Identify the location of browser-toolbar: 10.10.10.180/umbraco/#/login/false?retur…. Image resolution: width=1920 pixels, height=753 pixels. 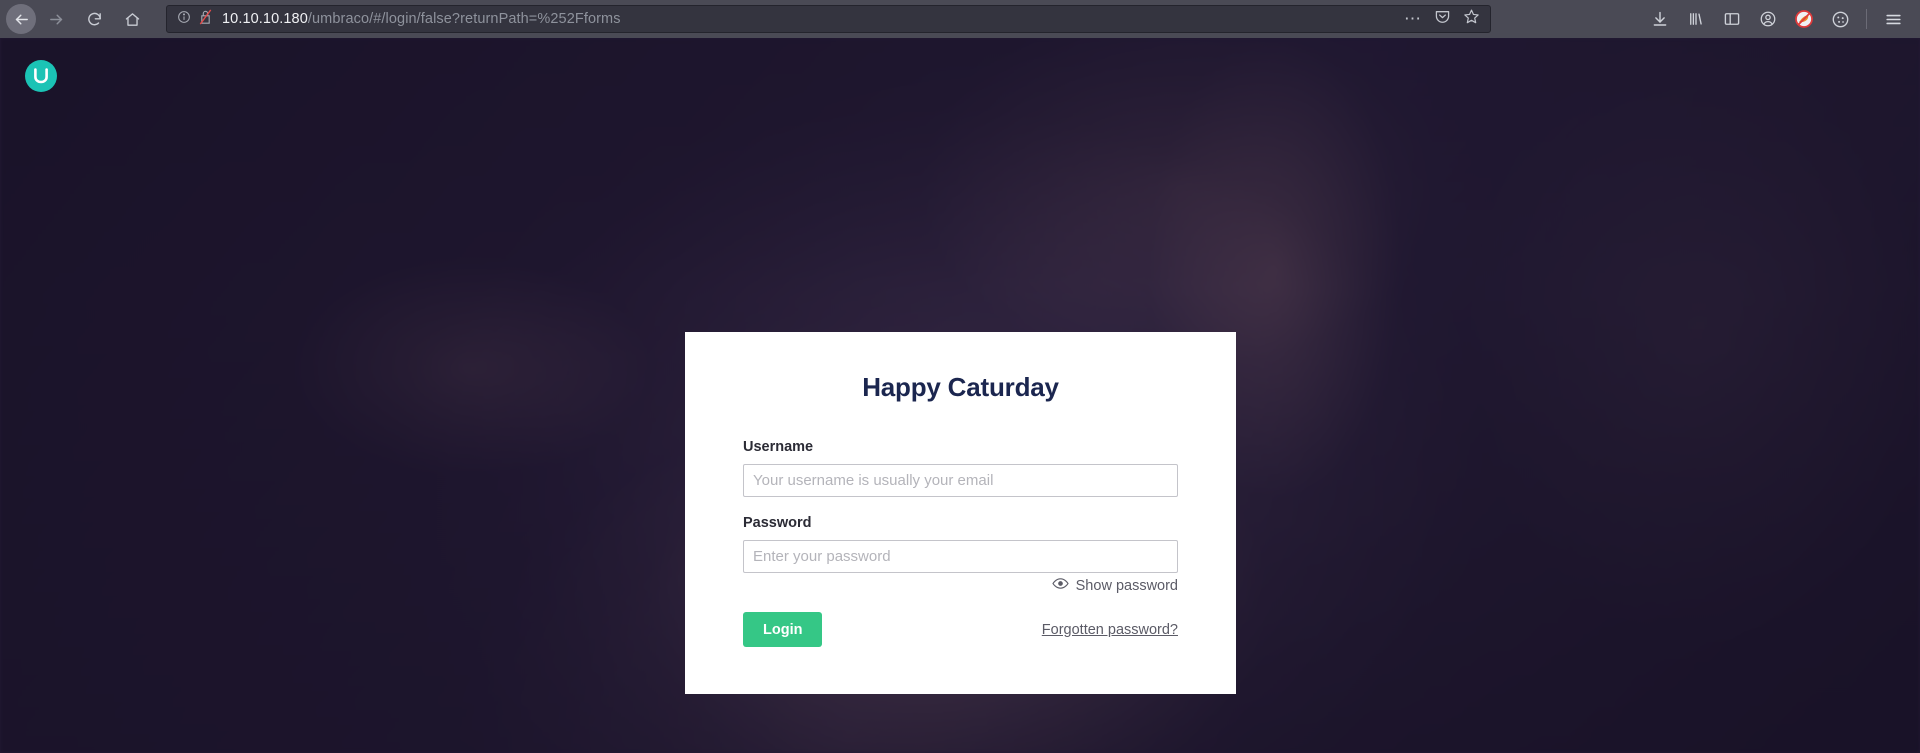
(960, 19).